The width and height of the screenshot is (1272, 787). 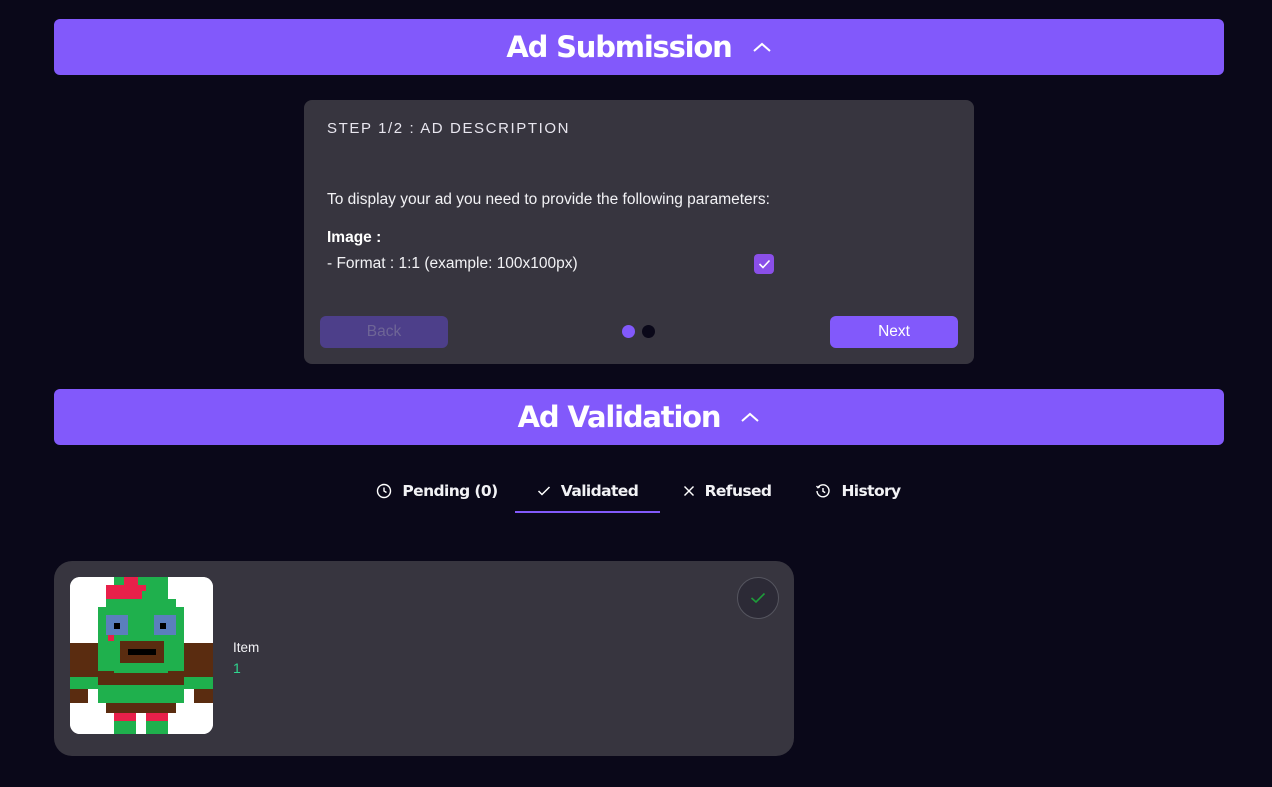 I want to click on validation-tabs: Pending (0) Validated Refused History, so click(x=636, y=492).